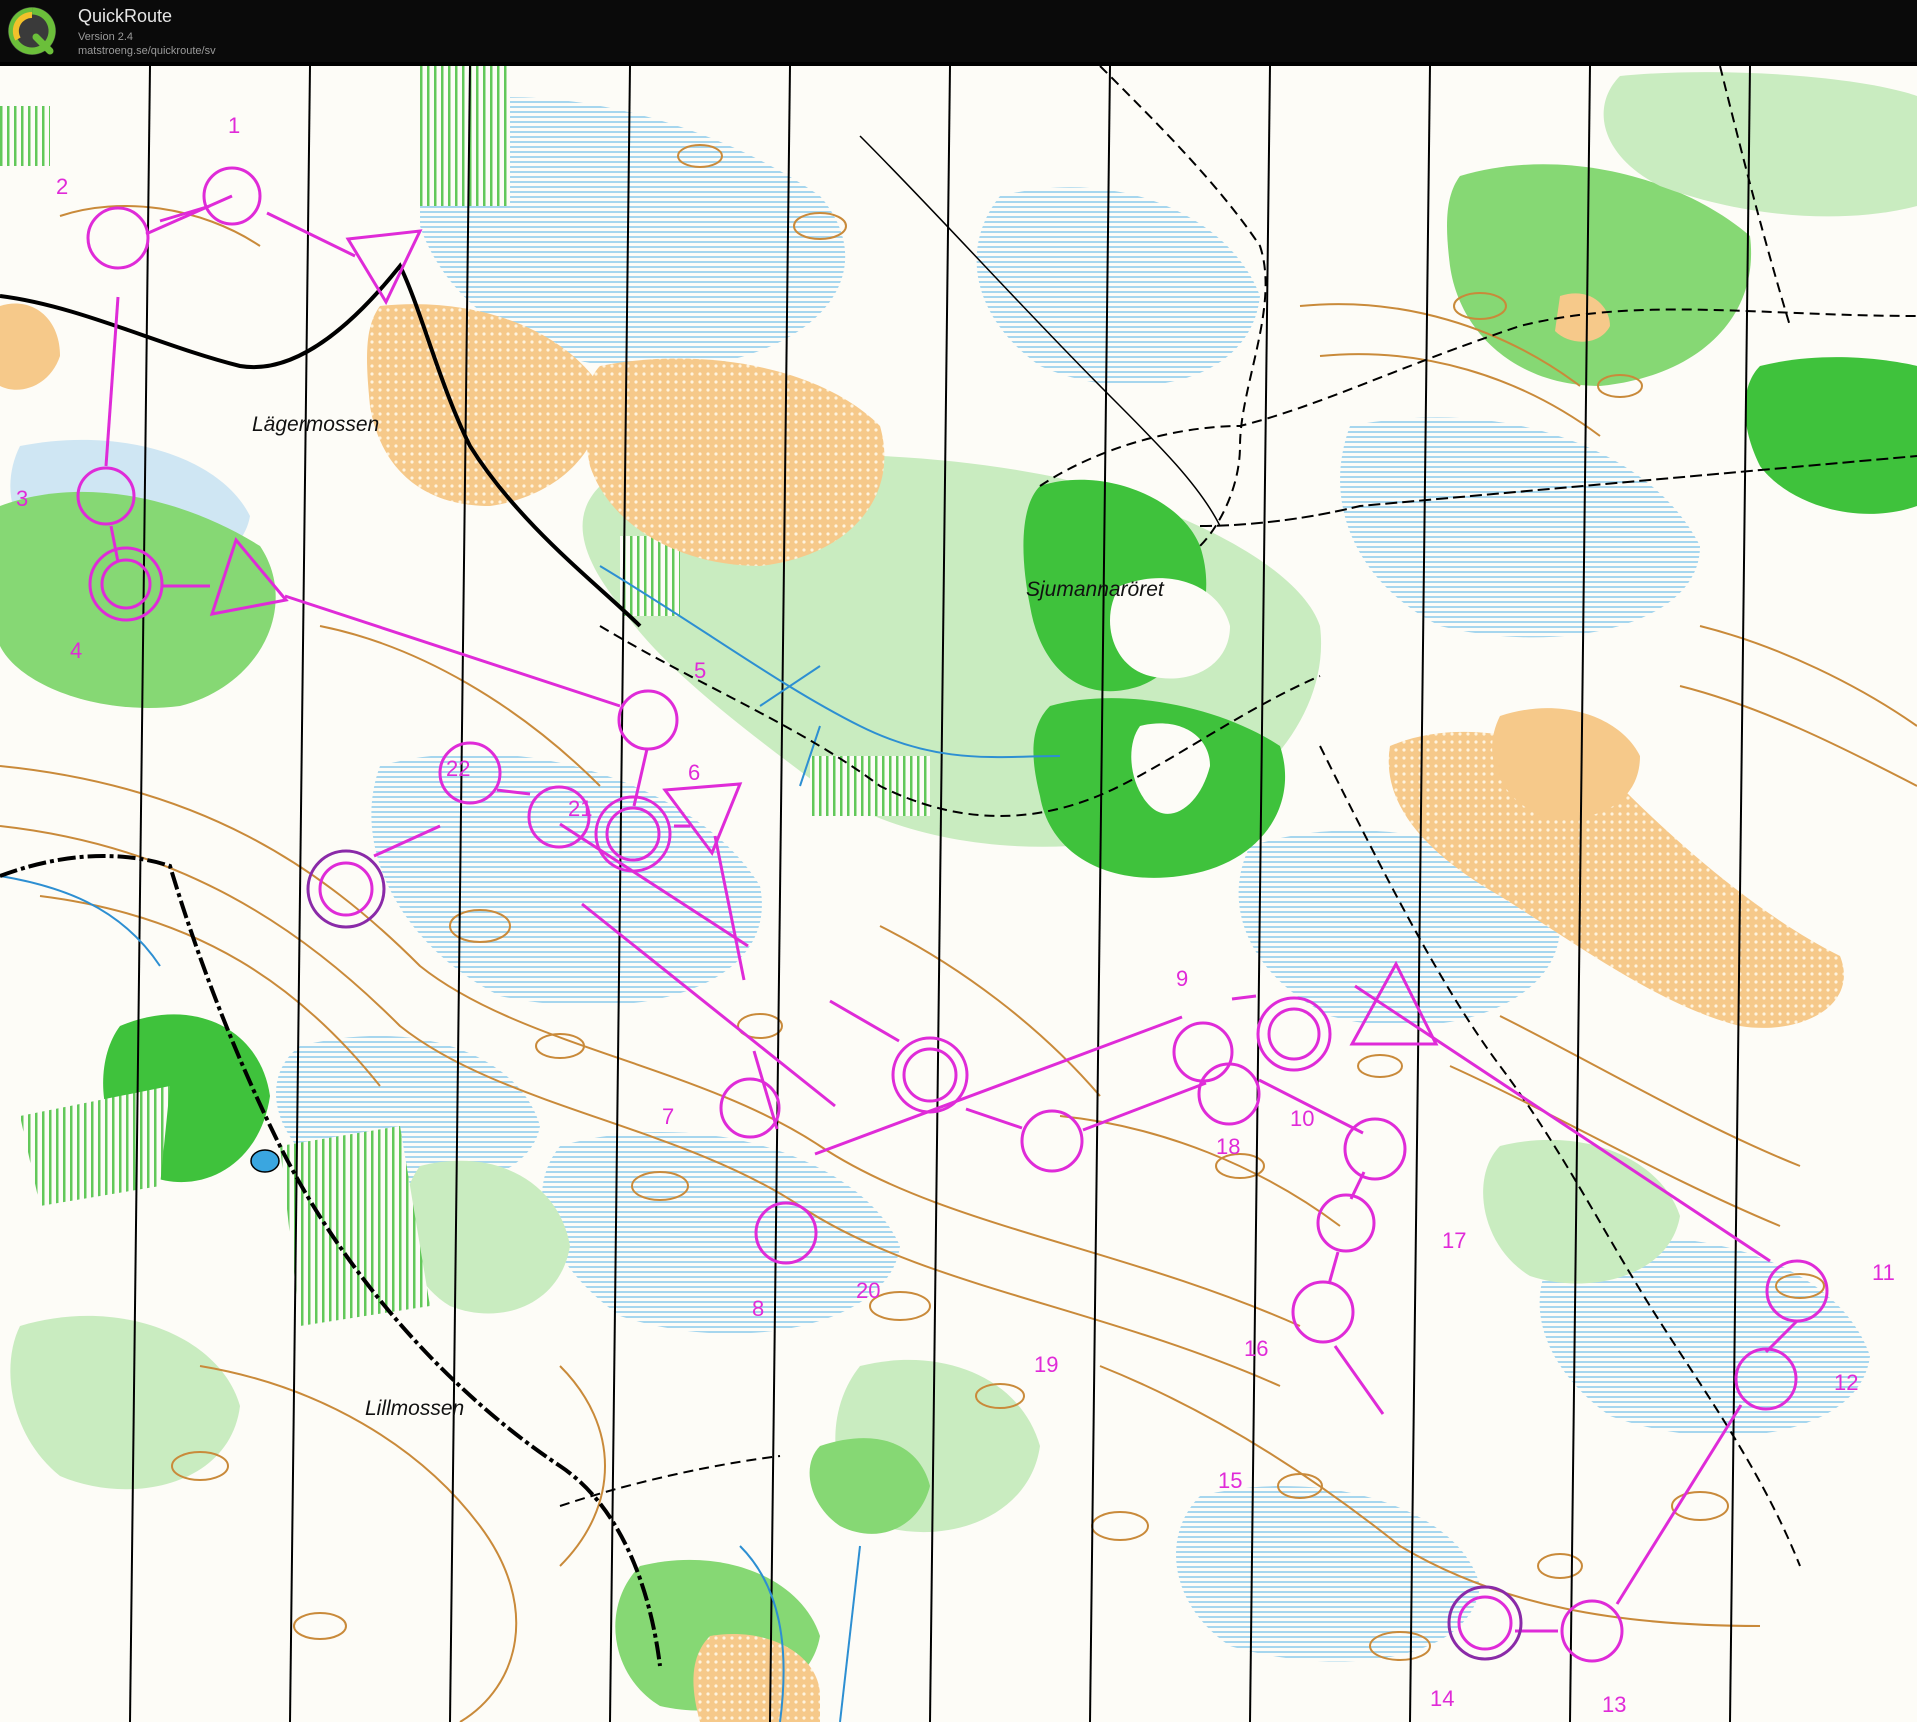 This screenshot has height=1722, width=1917. Describe the element at coordinates (694, 772) in the screenshot. I see `control-number-6: 6` at that location.